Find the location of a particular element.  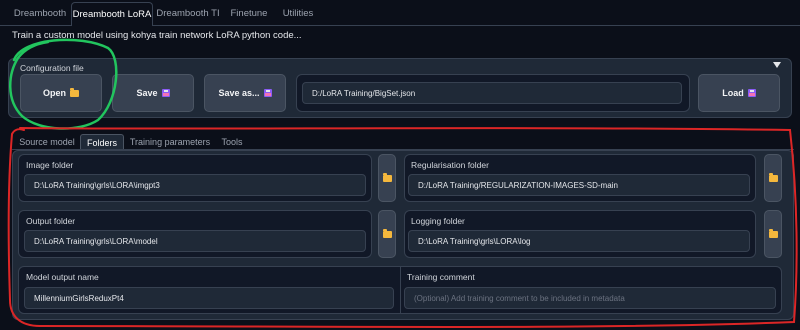

tab-dreambooth: Dreambooth is located at coordinates (40, 14).